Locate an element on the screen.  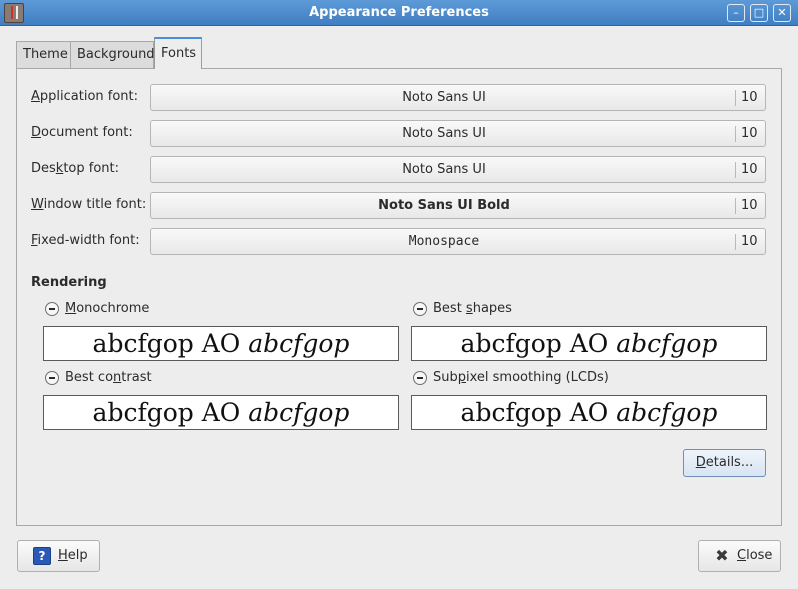
window-title-font-size: 10 is located at coordinates (749, 205).